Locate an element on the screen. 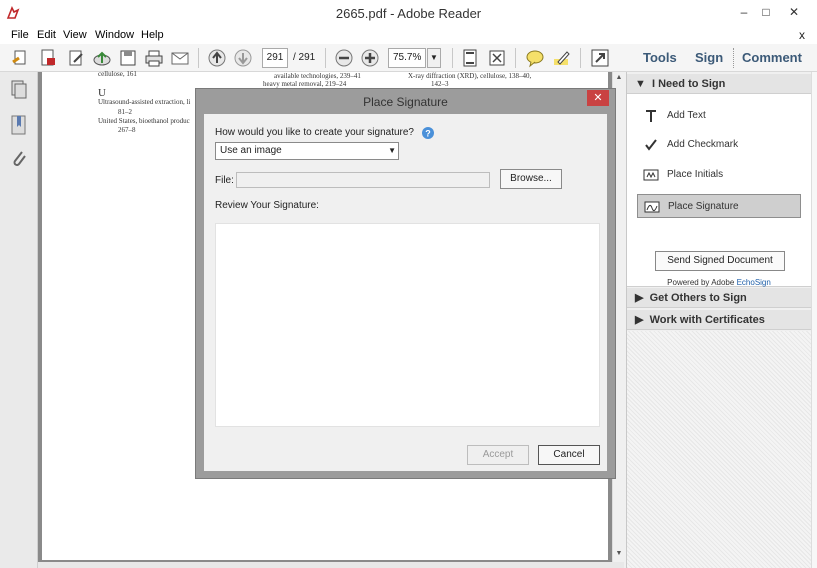 The width and height of the screenshot is (817, 568). page-down-icon is located at coordinates (243, 58).